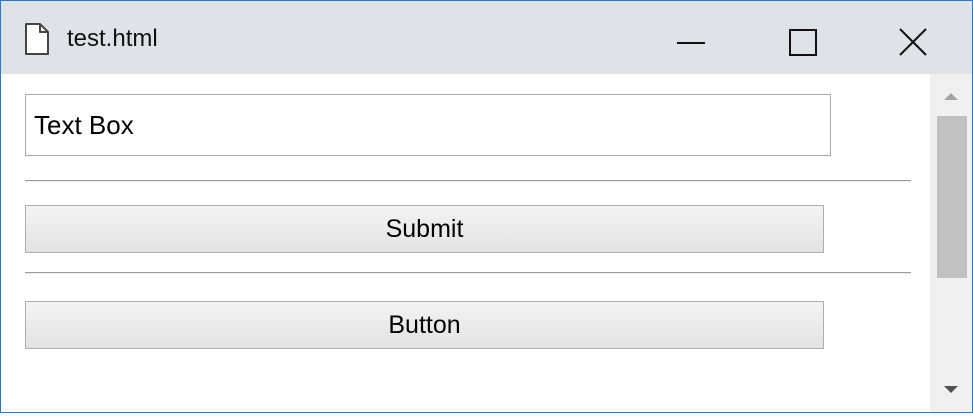 This screenshot has width=973, height=417. Describe the element at coordinates (951, 92) in the screenshot. I see `scroll-up-button` at that location.